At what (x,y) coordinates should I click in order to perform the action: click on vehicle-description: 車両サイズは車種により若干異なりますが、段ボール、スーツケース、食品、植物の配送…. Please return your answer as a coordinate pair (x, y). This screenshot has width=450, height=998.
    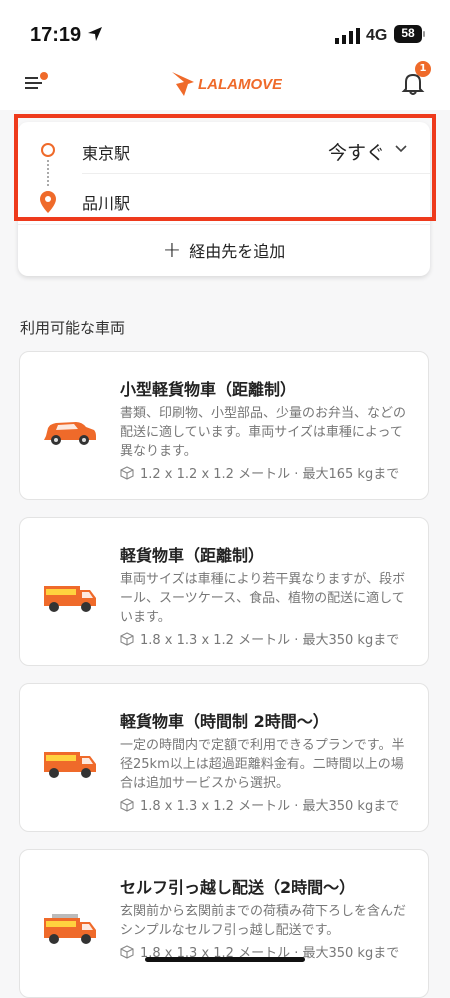
    Looking at the image, I should click on (263, 598).